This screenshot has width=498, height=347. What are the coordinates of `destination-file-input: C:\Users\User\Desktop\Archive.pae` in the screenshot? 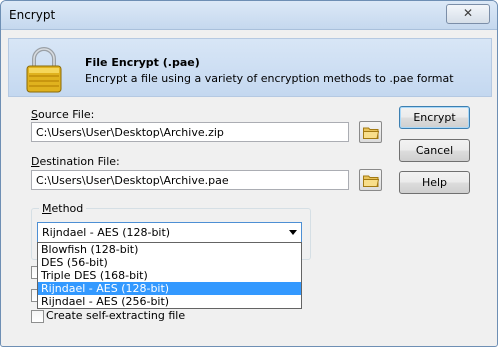 It's located at (190, 180).